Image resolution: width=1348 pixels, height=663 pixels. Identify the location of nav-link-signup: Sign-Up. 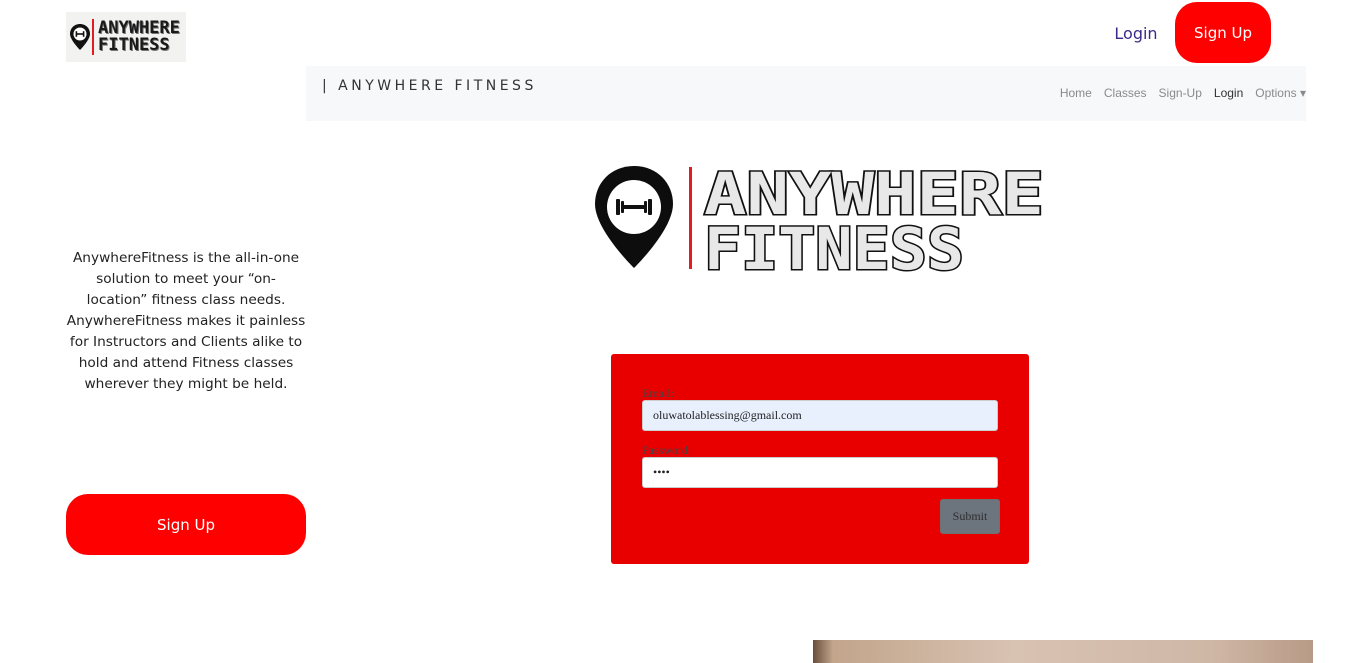
(1180, 93).